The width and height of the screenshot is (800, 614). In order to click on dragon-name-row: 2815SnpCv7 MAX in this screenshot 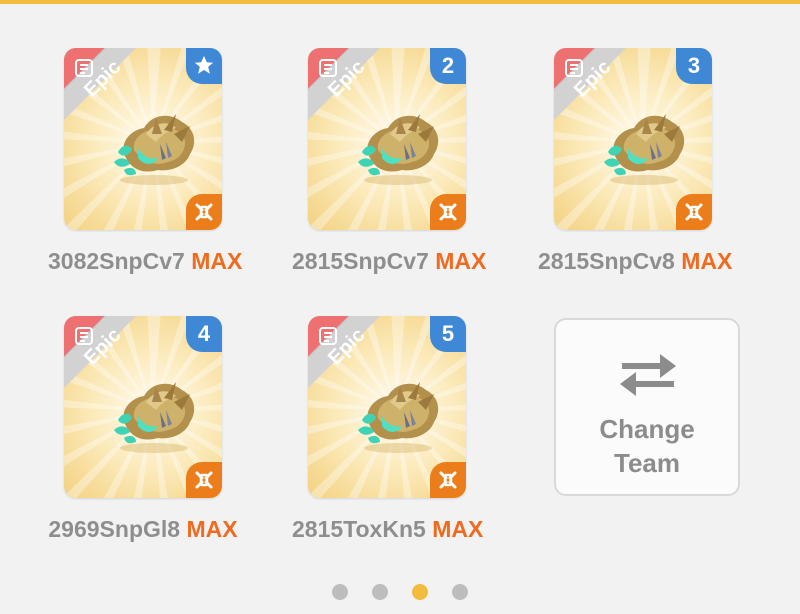, I will do `click(389, 261)`.